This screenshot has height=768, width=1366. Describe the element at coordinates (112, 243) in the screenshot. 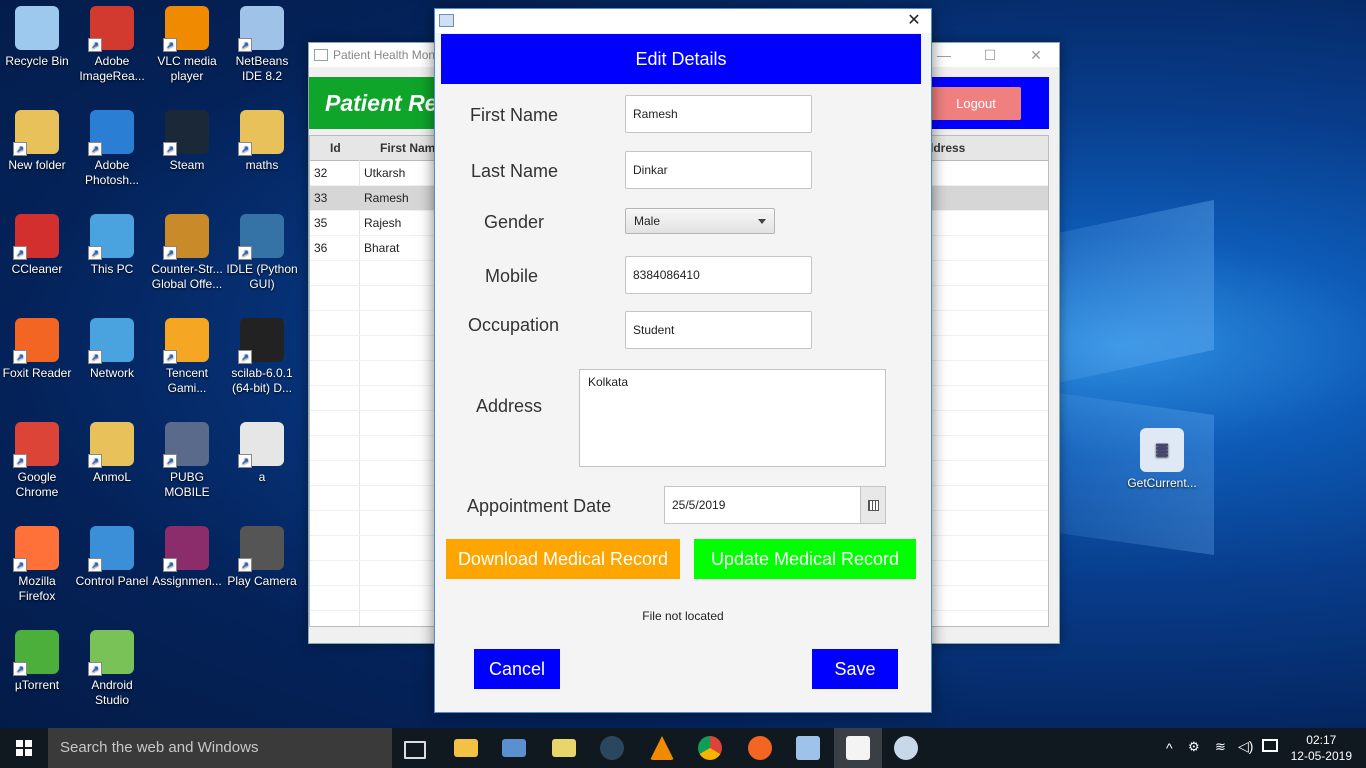

I see `desktop-icon-computer: ↗ This PC` at that location.